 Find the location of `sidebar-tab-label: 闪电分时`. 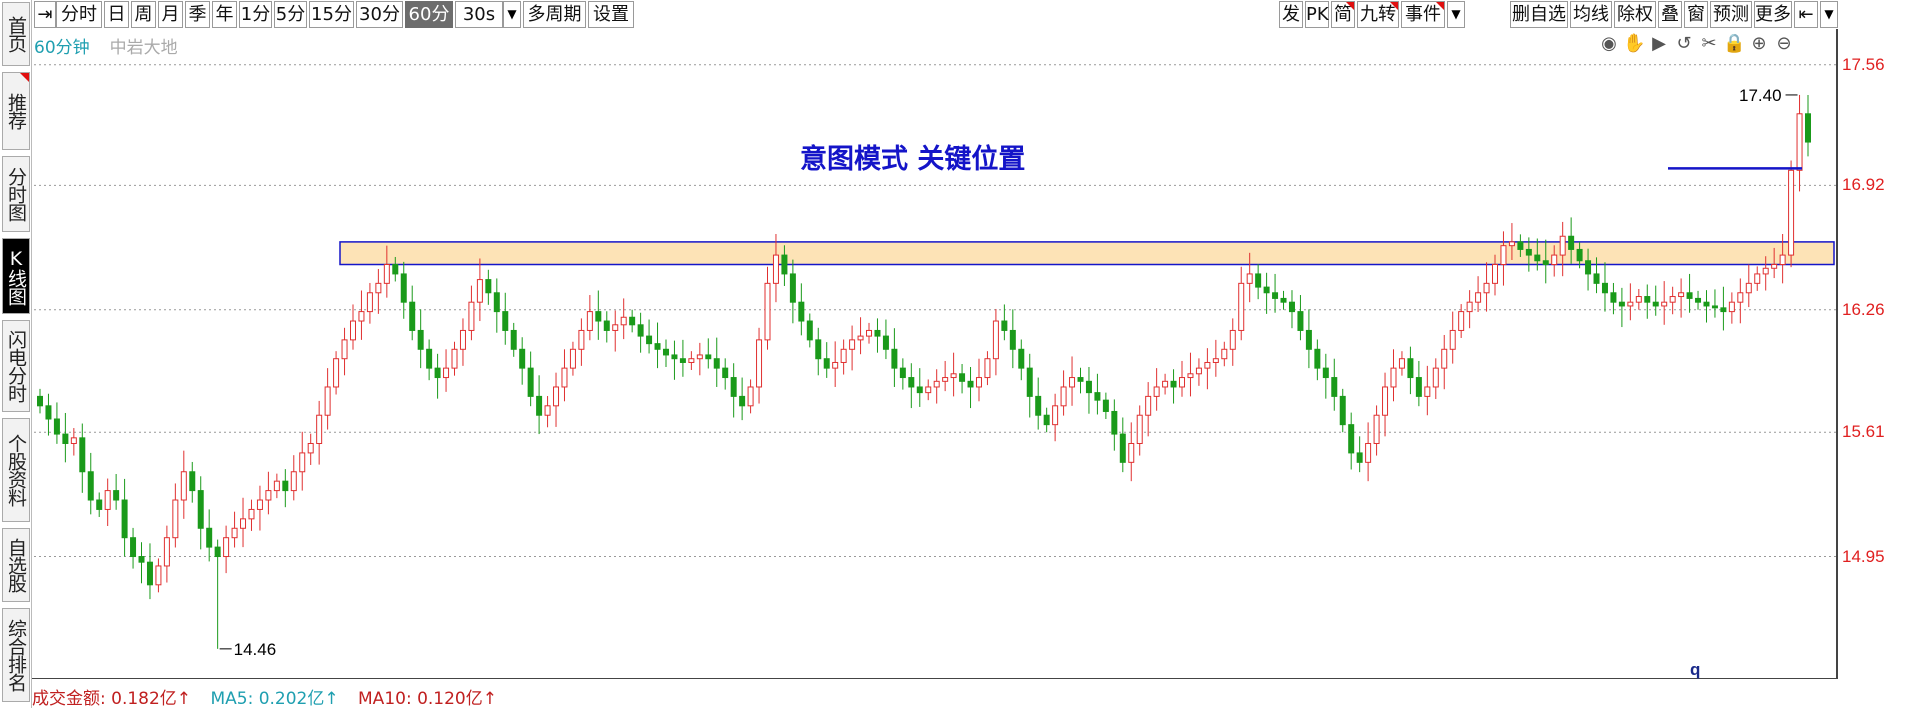

sidebar-tab-label: 闪电分时 is located at coordinates (16, 366).